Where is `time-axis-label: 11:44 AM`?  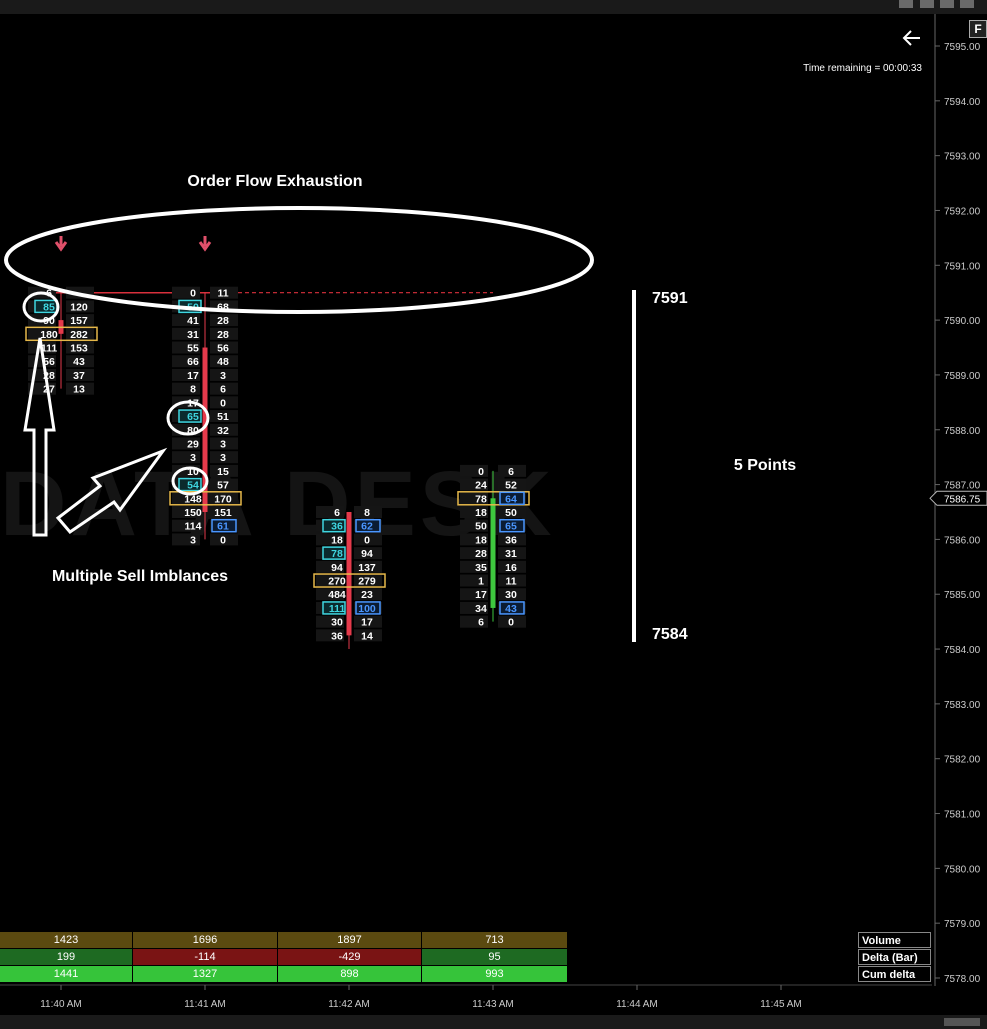
time-axis-label: 11:44 AM is located at coordinates (637, 1004).